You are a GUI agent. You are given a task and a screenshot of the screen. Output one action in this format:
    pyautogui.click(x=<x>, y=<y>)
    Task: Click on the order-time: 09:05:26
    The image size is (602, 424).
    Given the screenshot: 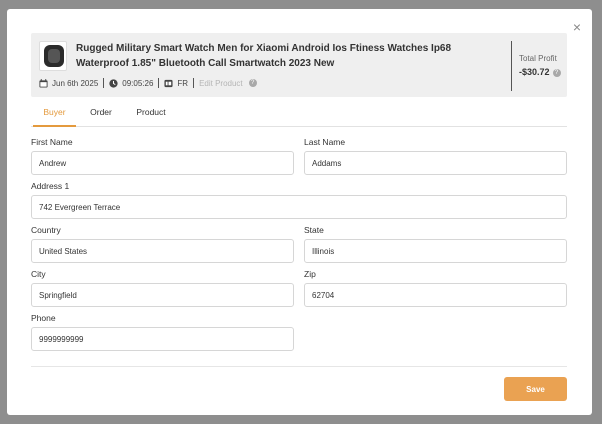 What is the action you would take?
    pyautogui.click(x=138, y=83)
    